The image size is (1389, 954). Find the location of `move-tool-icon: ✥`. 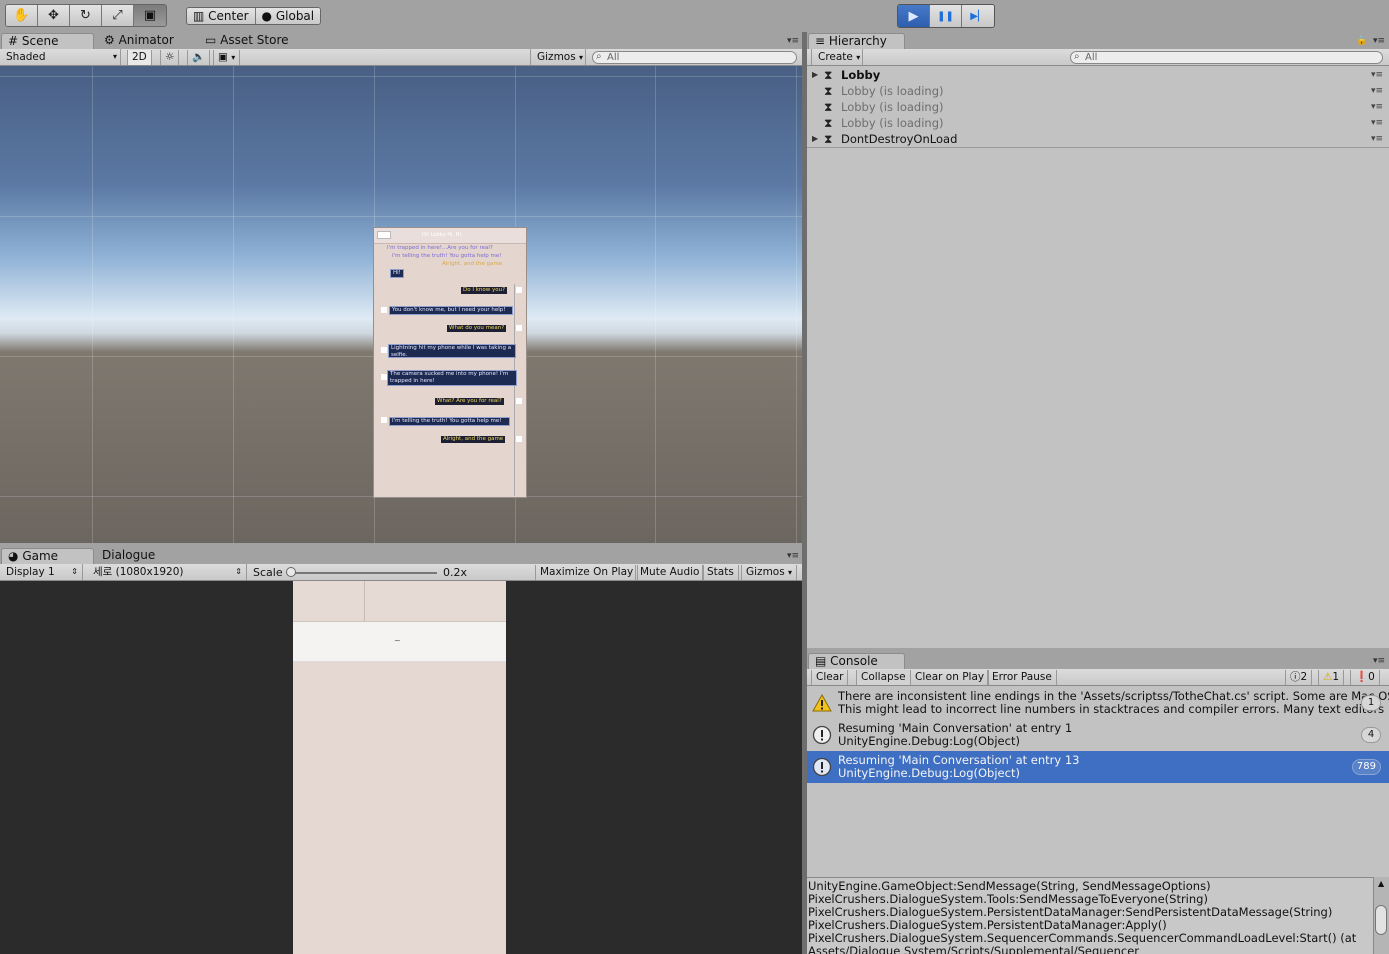

move-tool-icon: ✥ is located at coordinates (54, 15).